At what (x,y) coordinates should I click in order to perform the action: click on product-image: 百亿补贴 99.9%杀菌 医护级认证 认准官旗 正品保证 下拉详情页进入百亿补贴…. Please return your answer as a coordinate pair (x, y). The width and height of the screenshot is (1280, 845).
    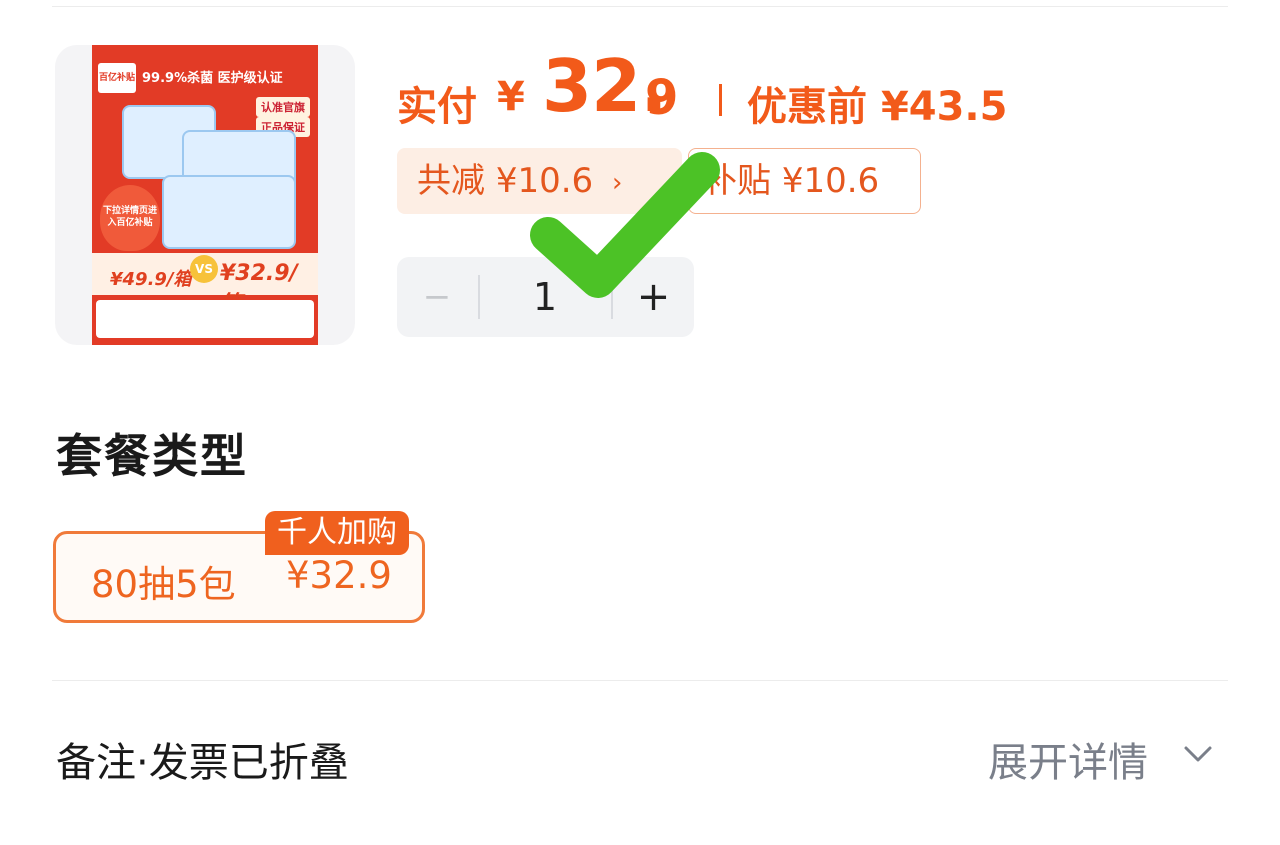
    Looking at the image, I should click on (205, 195).